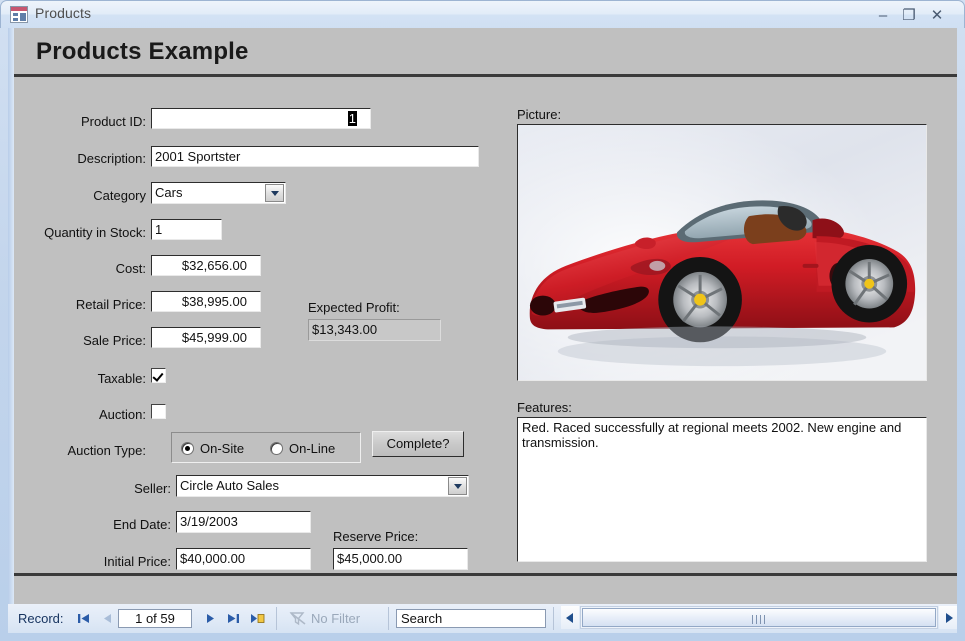 This screenshot has height=641, width=965. Describe the element at coordinates (418, 444) in the screenshot. I see `complete-button: Complete?` at that location.